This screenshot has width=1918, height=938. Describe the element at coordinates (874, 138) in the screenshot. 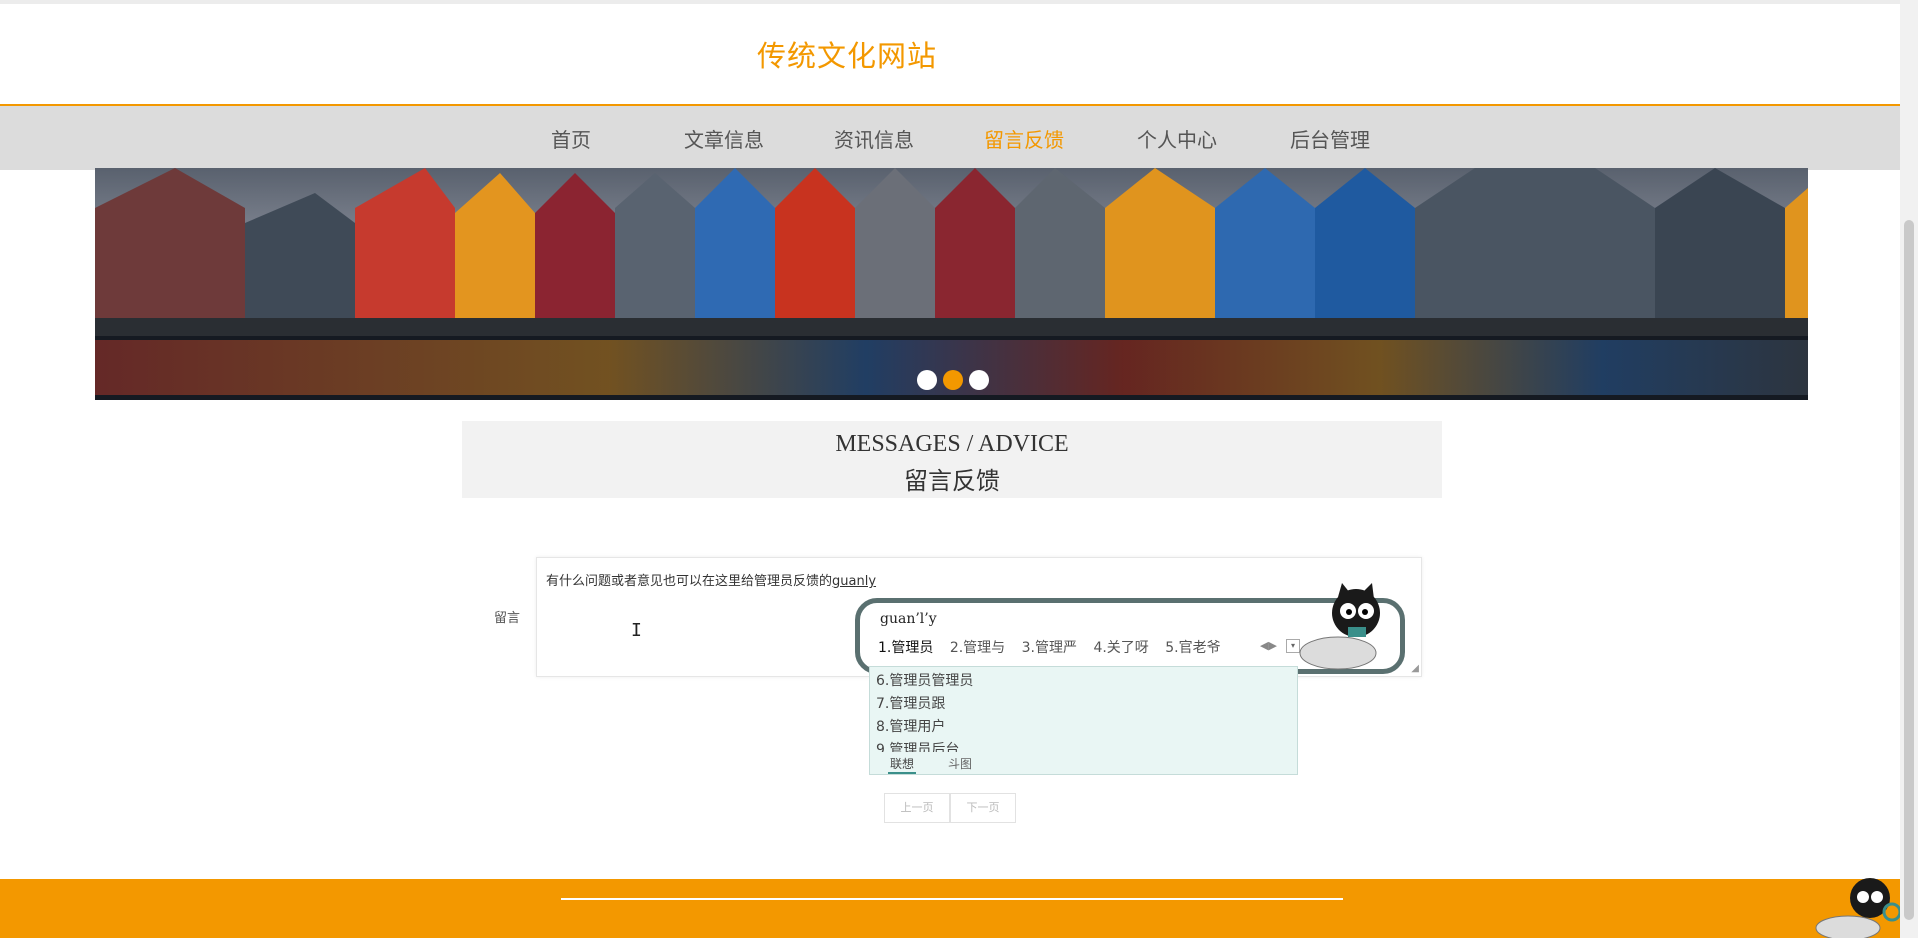

I see `nav-news: 资讯信息` at that location.